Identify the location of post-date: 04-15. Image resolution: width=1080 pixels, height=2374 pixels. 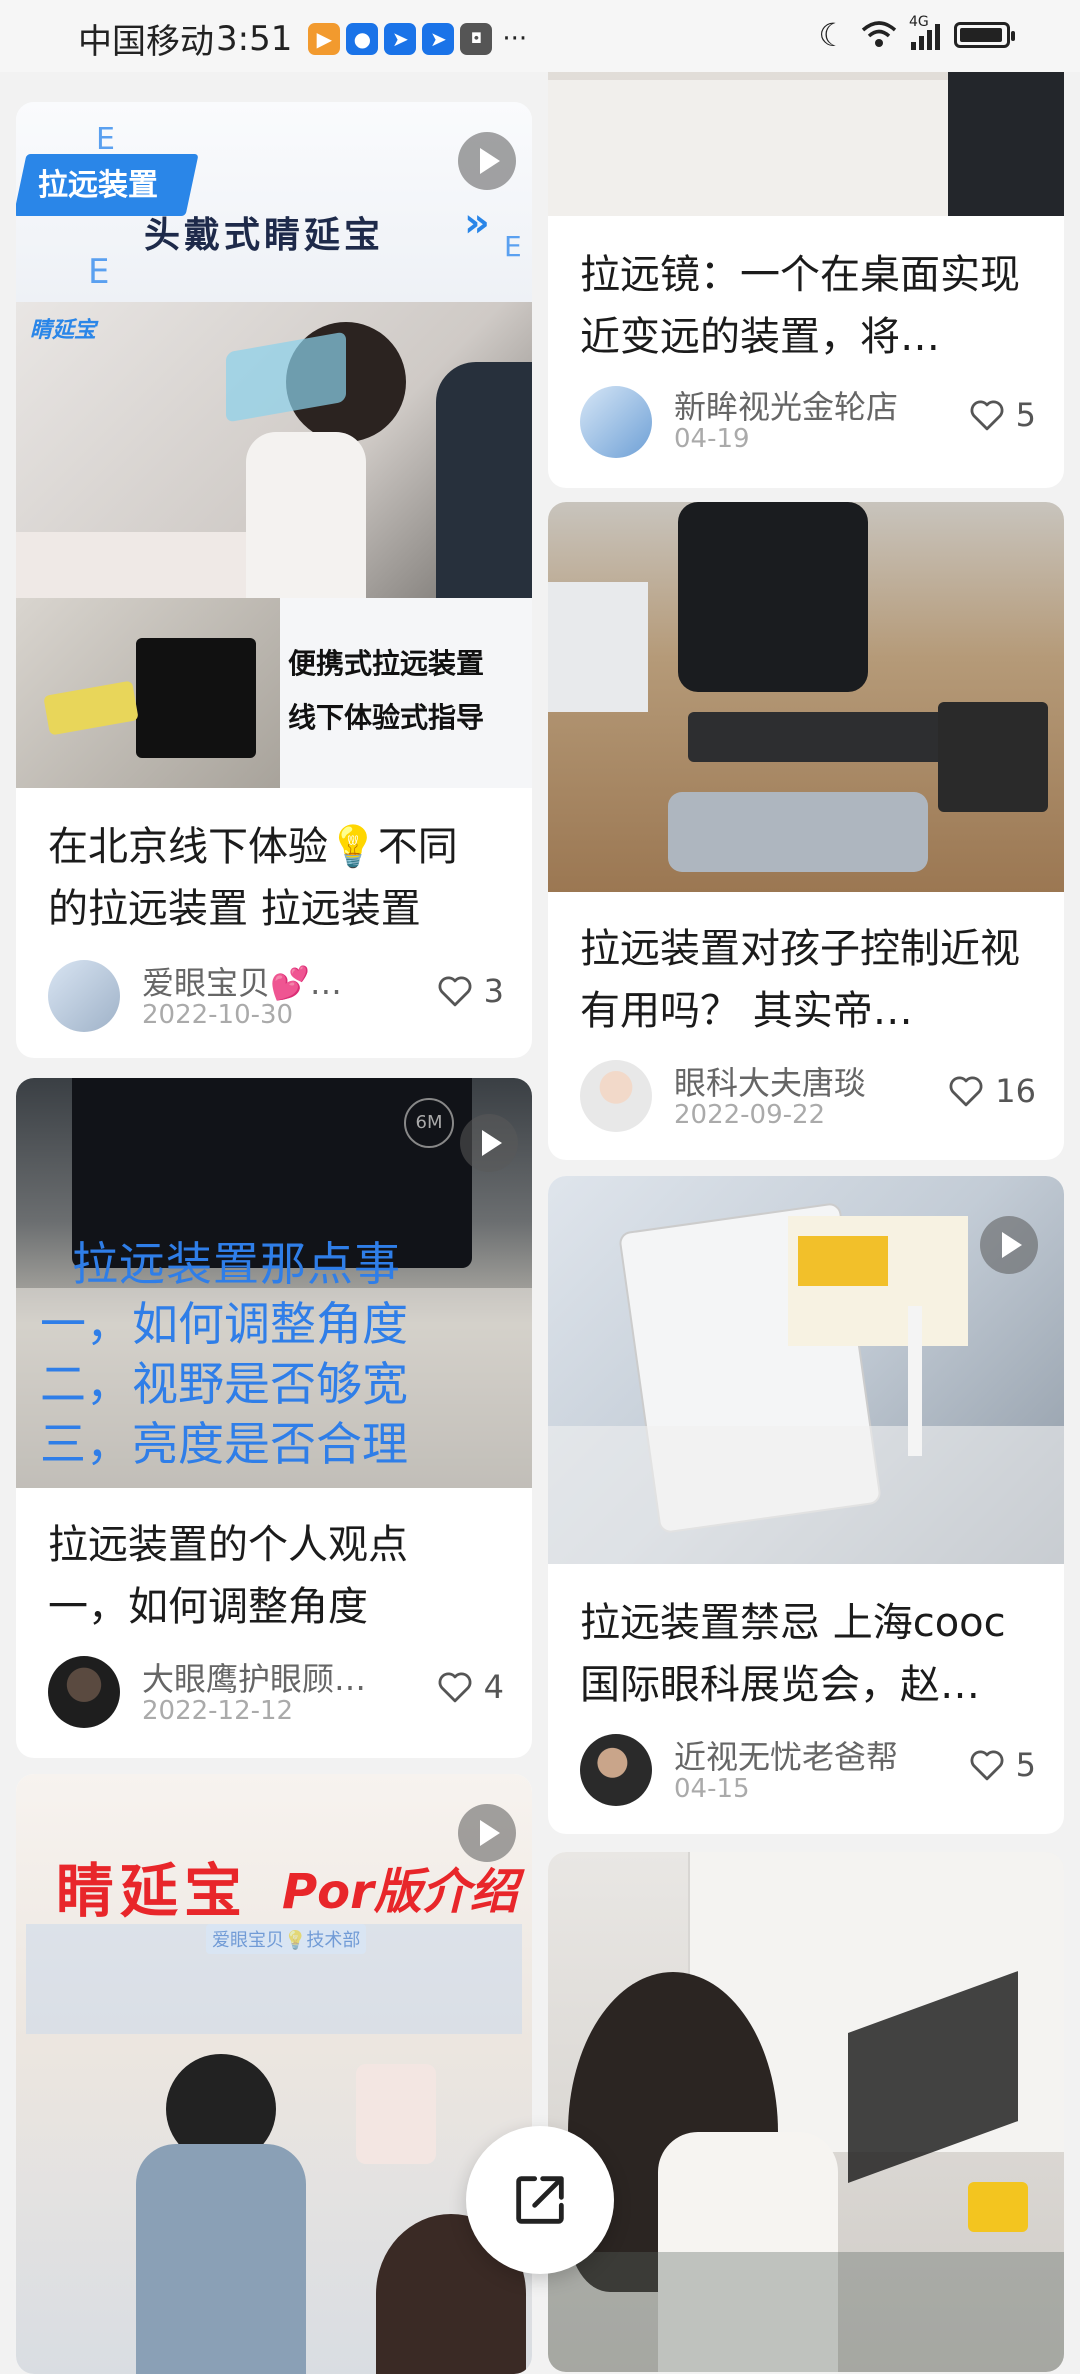
(712, 1789).